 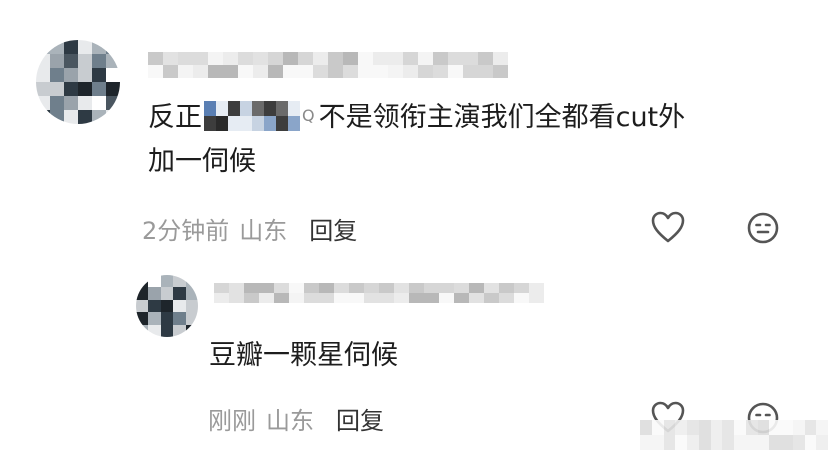 I want to click on meh-face-icon, so click(x=763, y=228).